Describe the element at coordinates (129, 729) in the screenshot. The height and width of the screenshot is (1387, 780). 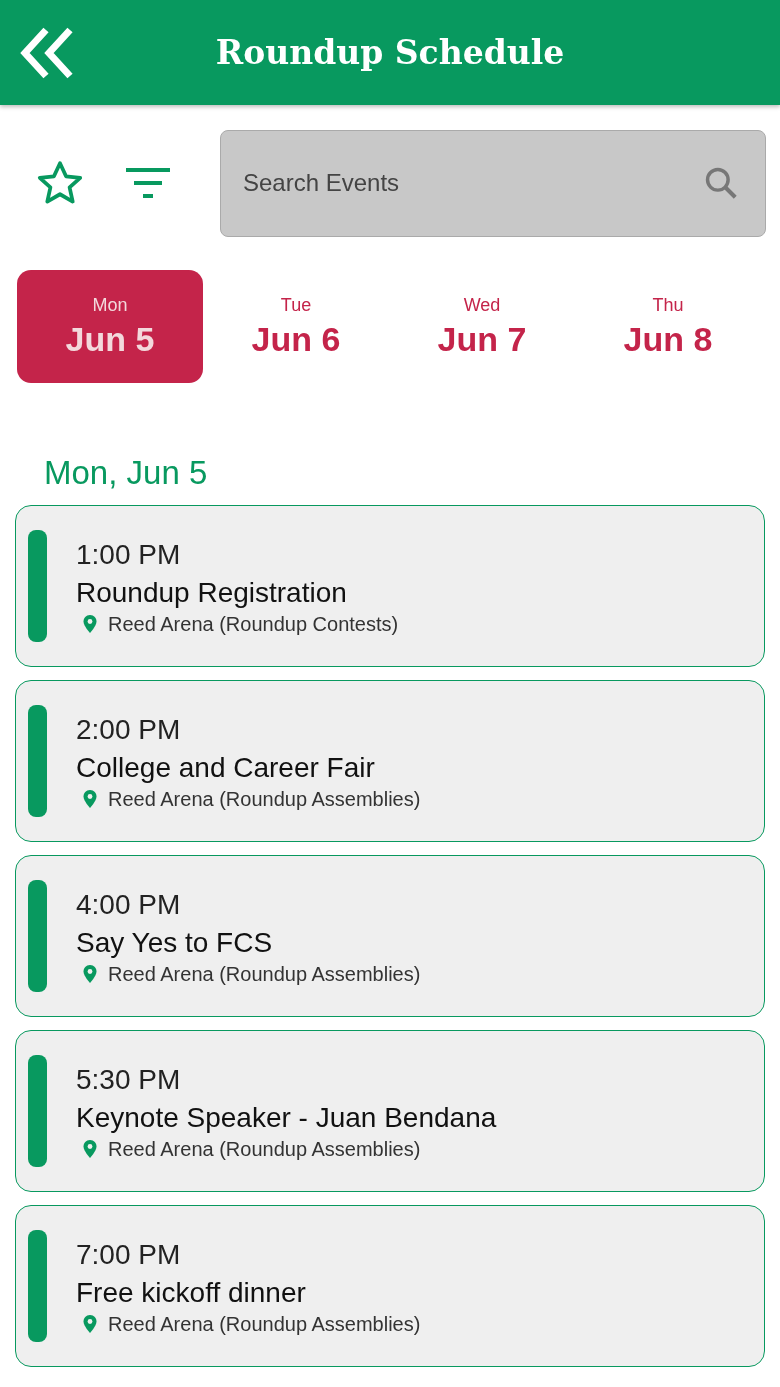
I see `event-time: 2:00 PM` at that location.